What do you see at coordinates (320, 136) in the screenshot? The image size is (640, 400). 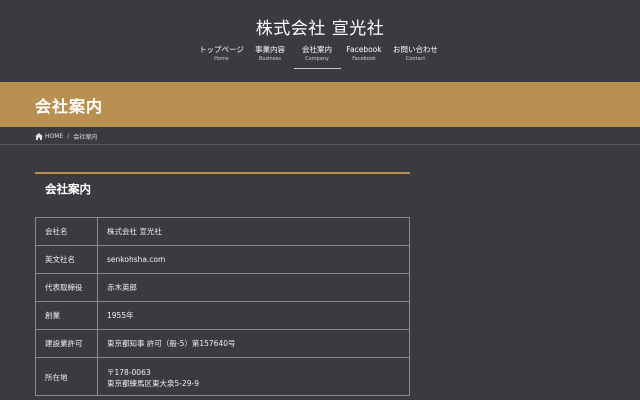 I see `breadcrumb: HOME / 会社案内` at bounding box center [320, 136].